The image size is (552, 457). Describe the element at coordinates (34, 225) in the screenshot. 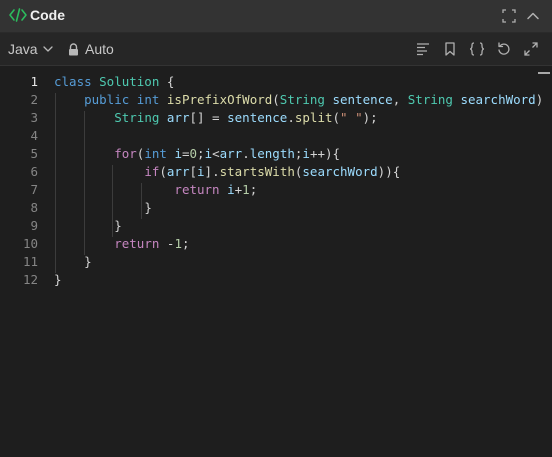

I see `line-number: 9` at that location.